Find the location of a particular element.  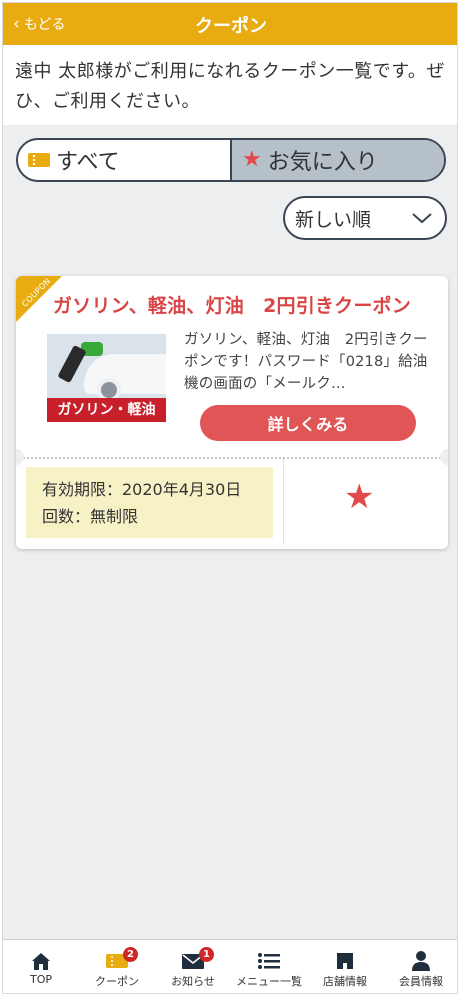

header-bar: ‹ もどる クーポン is located at coordinates (230, 24).